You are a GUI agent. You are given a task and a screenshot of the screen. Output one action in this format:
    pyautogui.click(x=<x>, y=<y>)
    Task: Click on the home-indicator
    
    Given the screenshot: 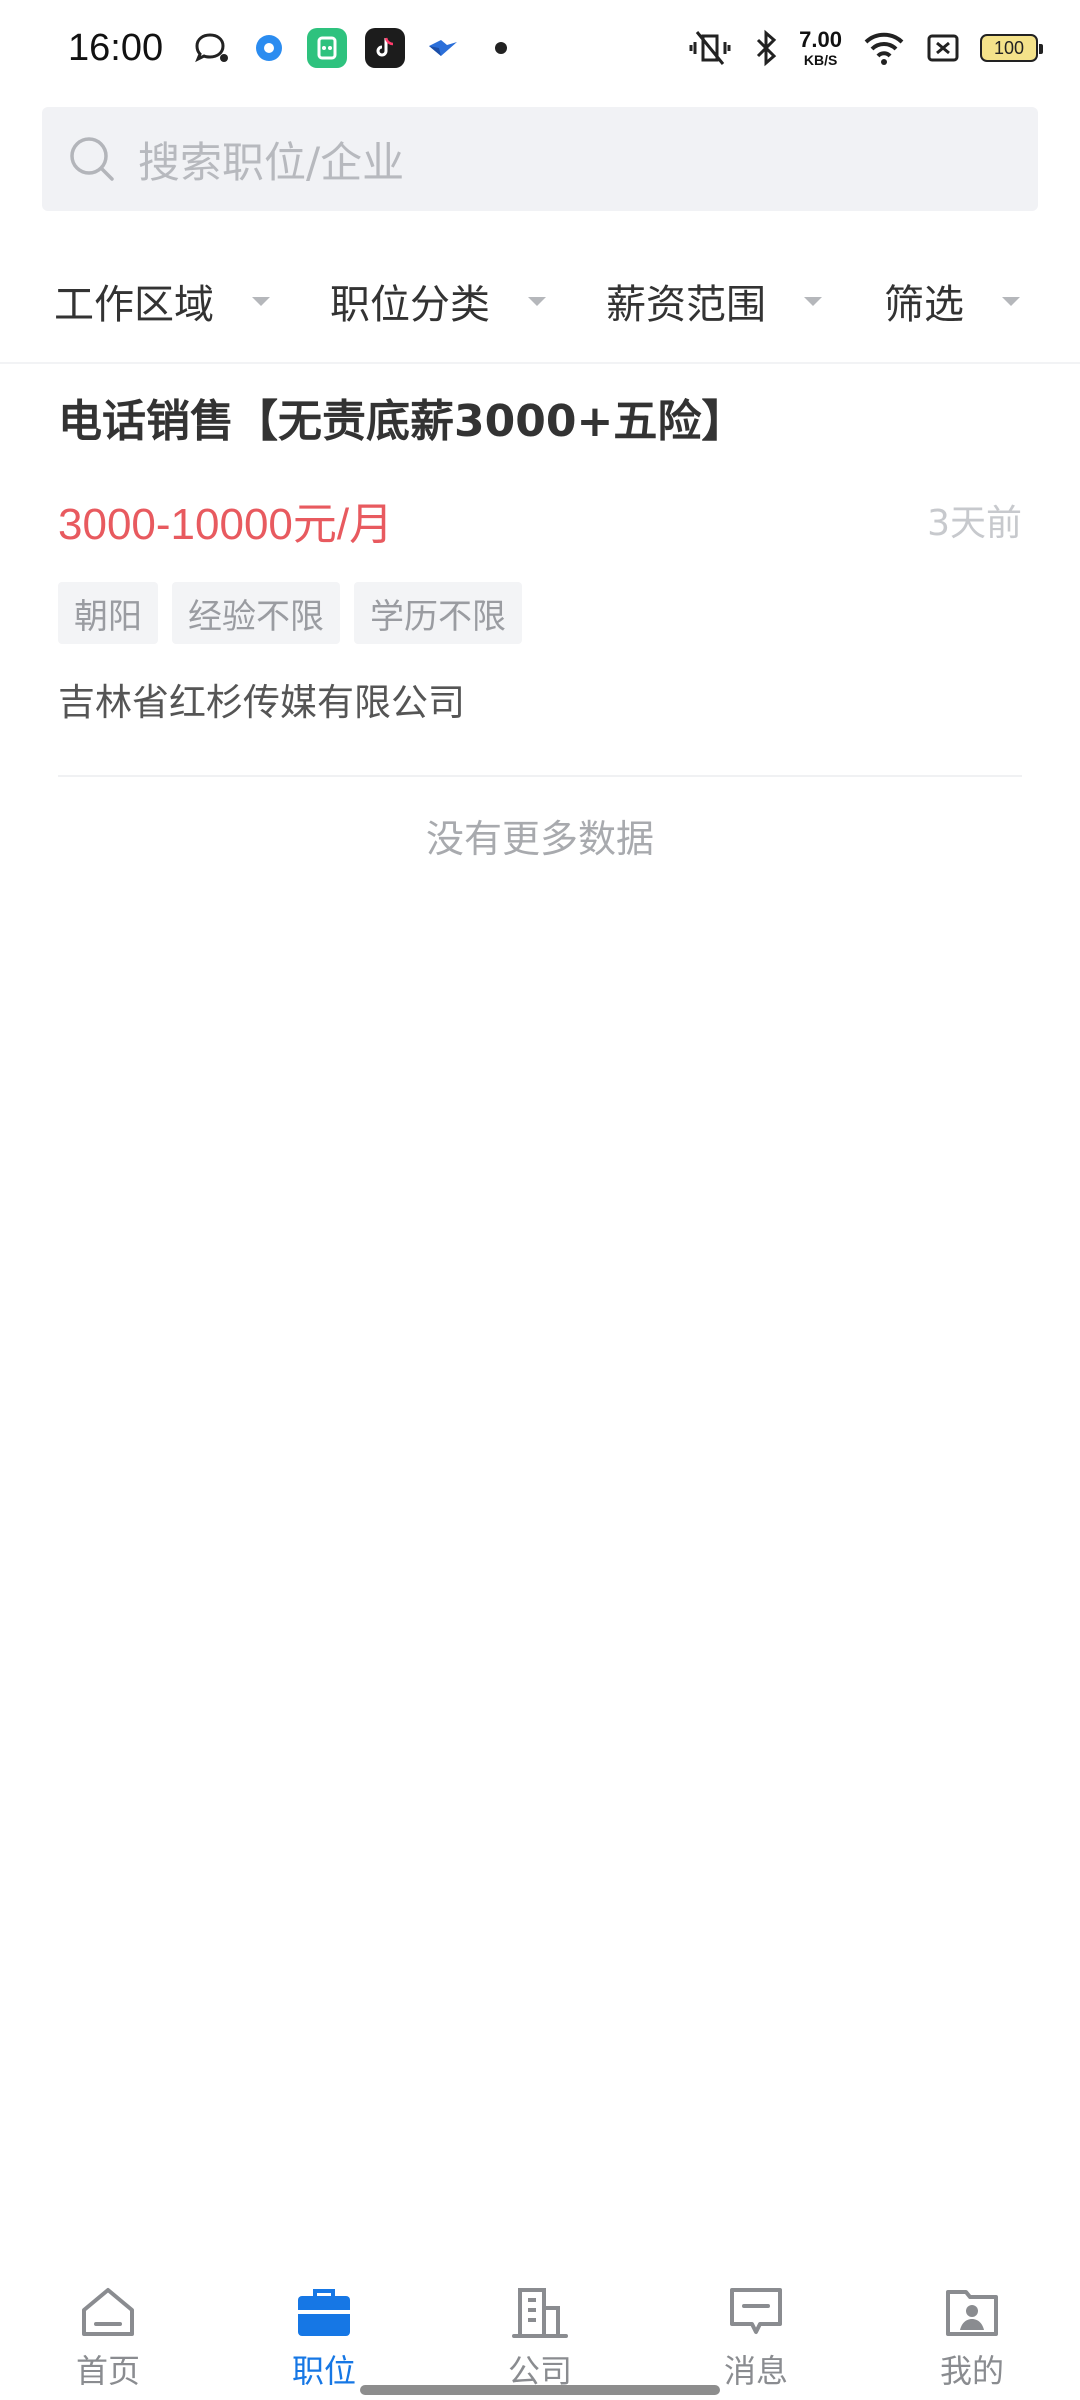 What is the action you would take?
    pyautogui.click(x=540, y=2390)
    